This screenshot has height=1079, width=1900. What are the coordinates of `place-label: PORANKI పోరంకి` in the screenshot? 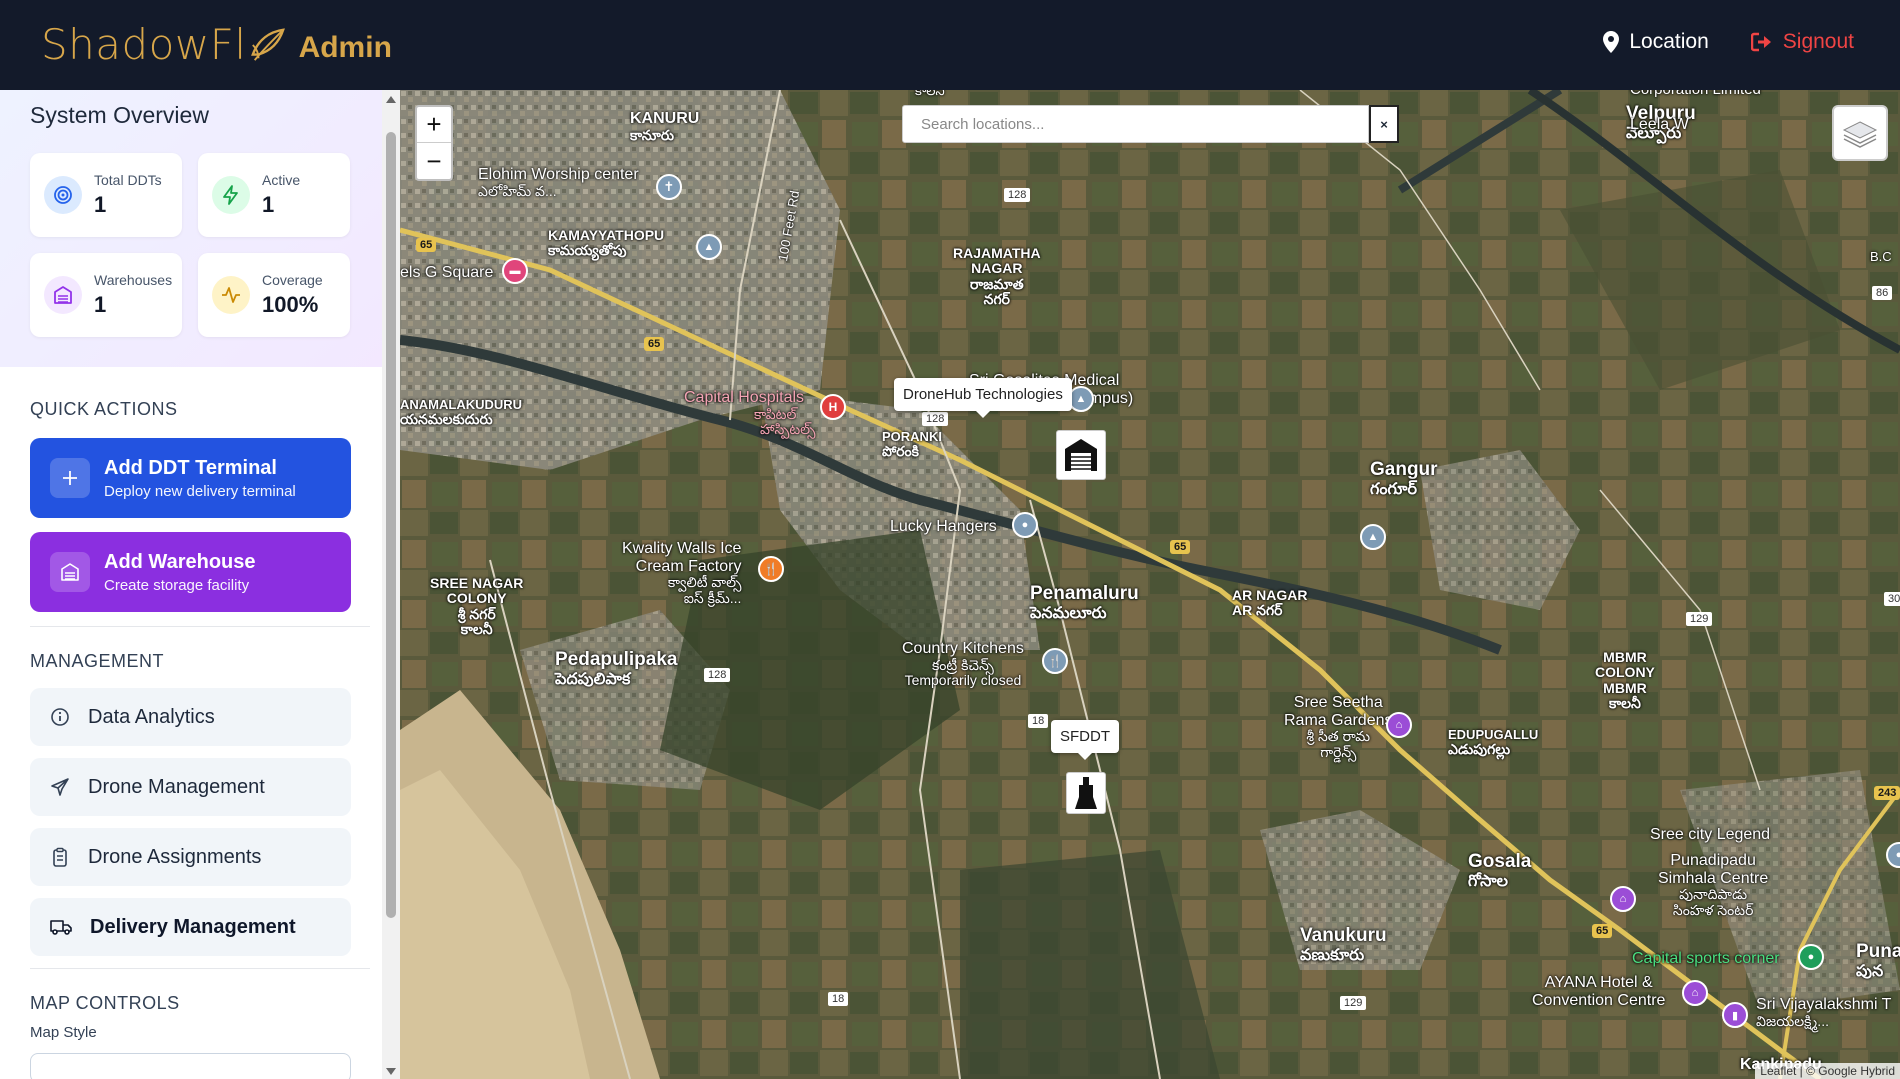 It's located at (912, 444).